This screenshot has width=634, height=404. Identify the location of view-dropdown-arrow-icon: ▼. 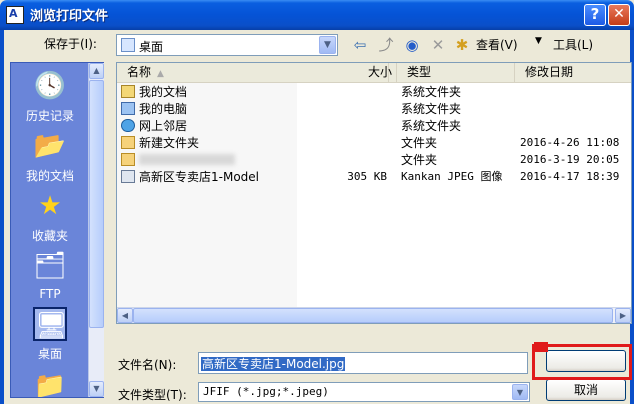
(538, 41).